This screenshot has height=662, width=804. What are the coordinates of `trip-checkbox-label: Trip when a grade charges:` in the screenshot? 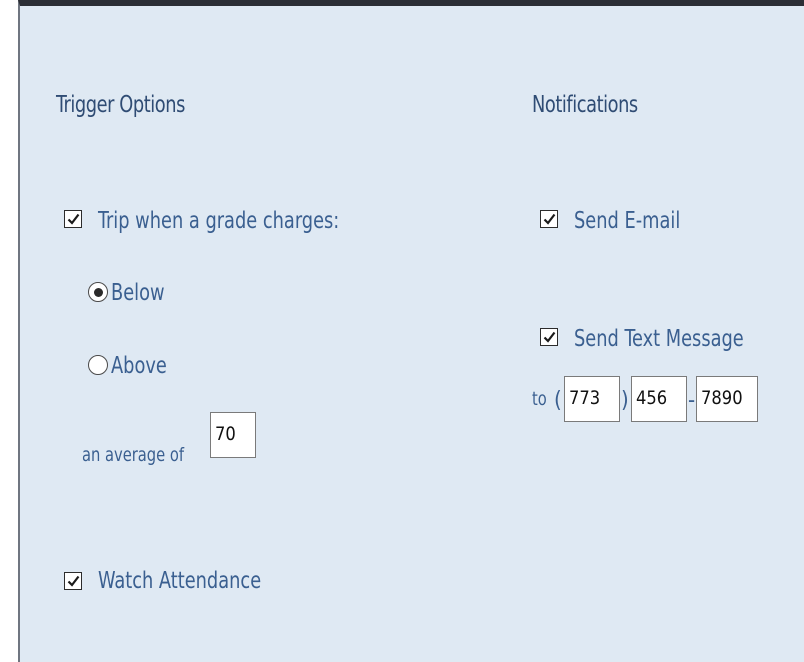 It's located at (219, 221).